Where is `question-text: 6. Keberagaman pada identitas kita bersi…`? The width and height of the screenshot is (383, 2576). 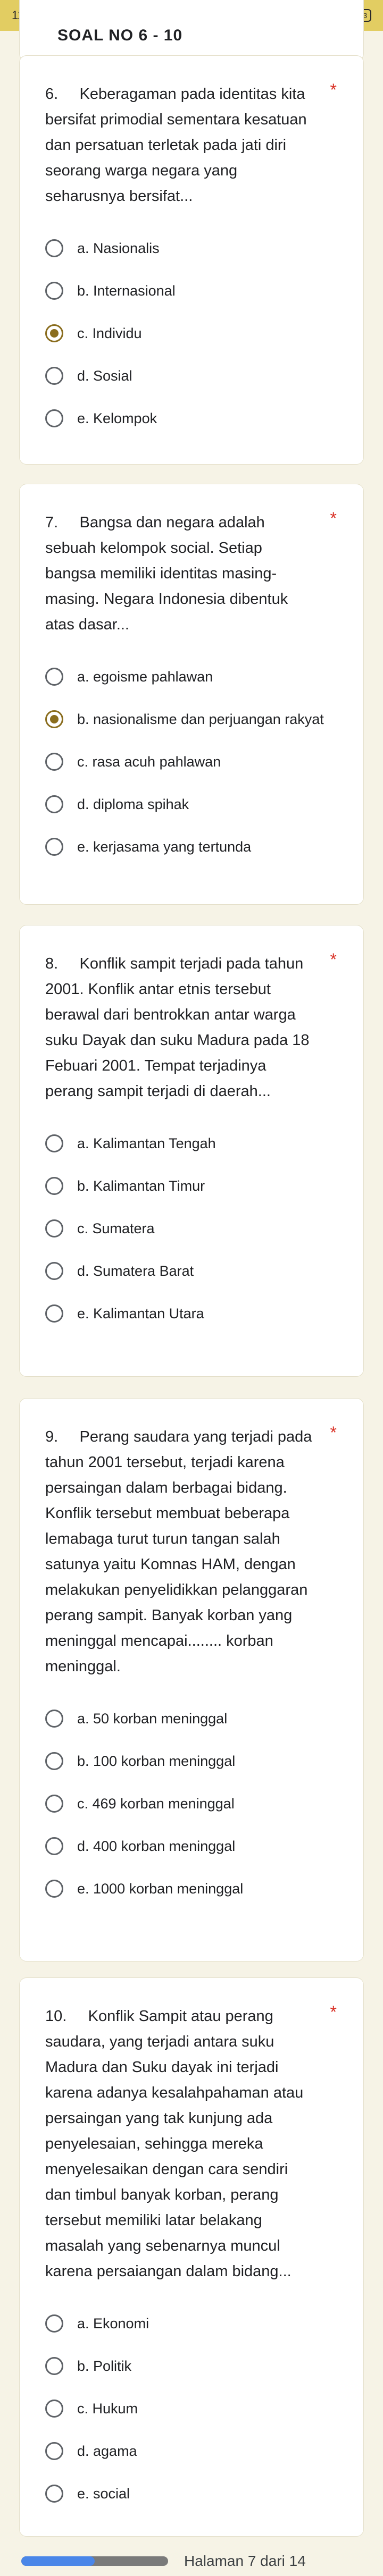 question-text: 6. Keberagaman pada identitas kita bersi… is located at coordinates (178, 145).